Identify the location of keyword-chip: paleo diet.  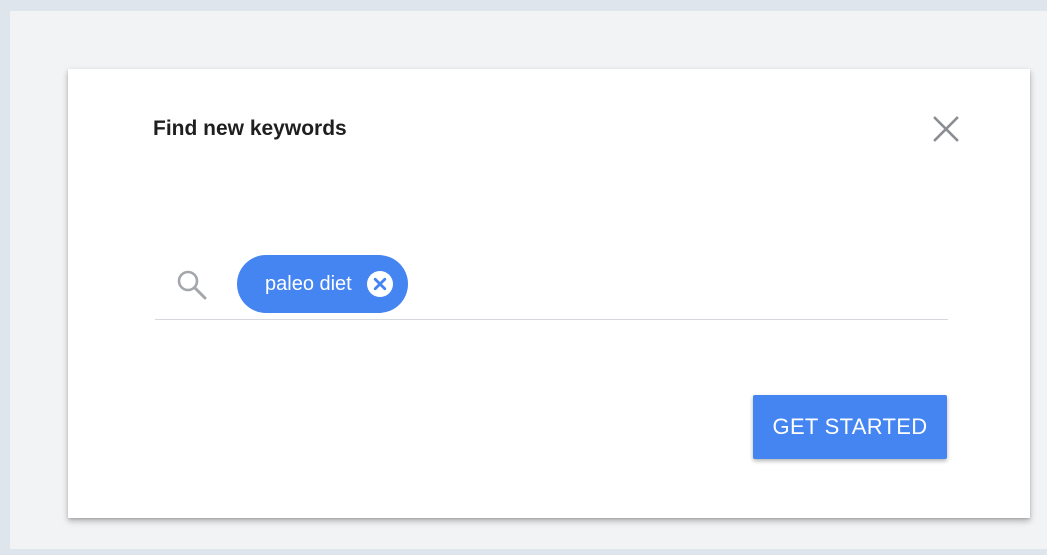
(322, 284).